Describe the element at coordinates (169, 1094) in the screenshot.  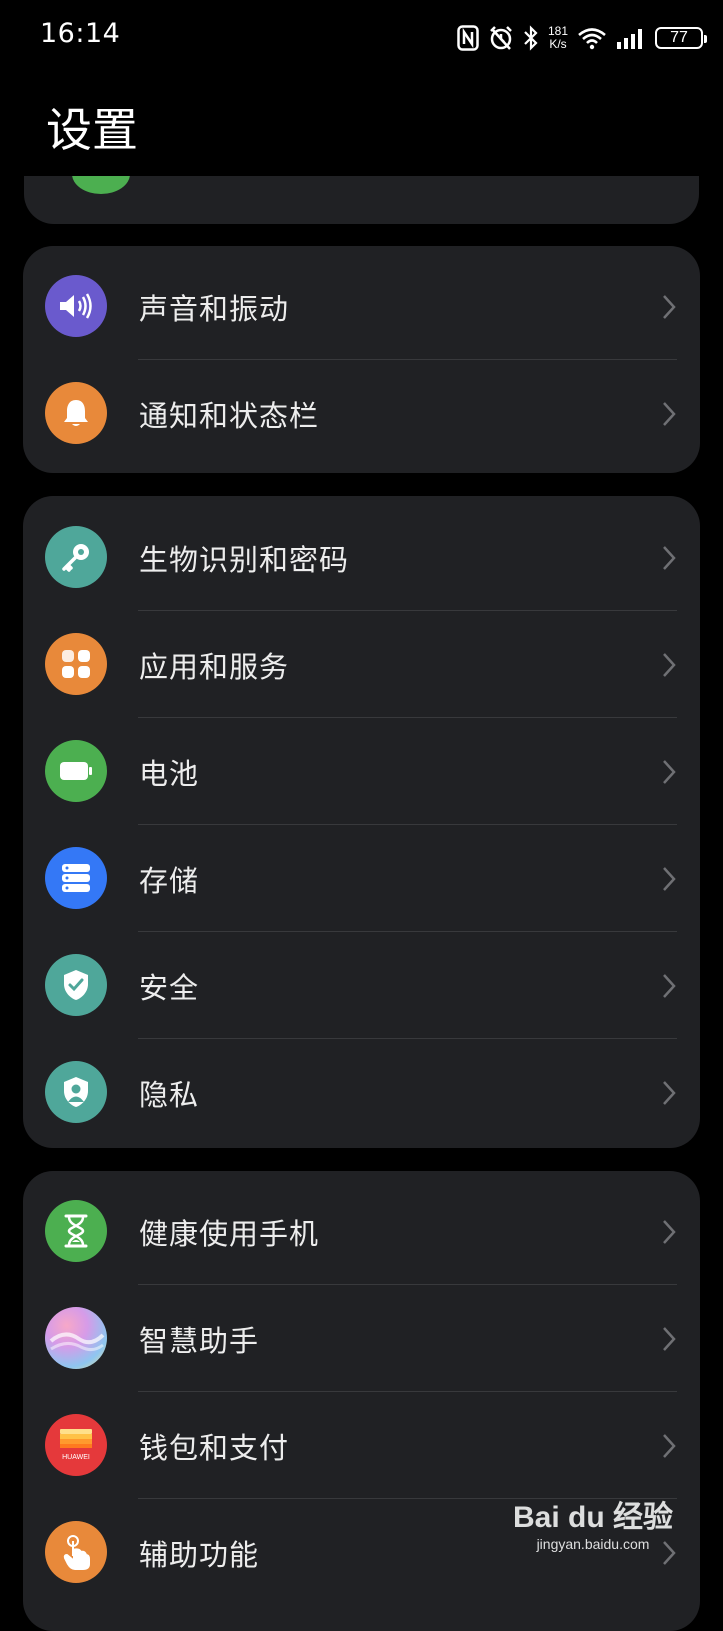
I see `settings-item-label: 隐私` at that location.